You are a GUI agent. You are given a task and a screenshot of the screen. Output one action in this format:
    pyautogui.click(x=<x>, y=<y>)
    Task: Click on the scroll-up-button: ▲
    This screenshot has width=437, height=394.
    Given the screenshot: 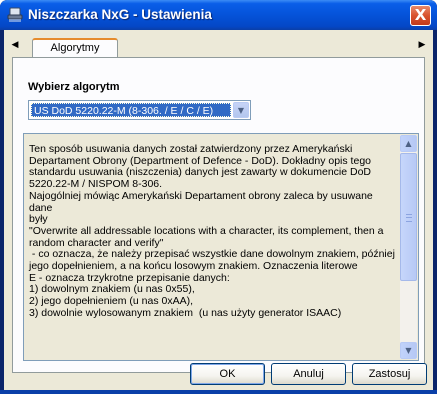 What is the action you would take?
    pyautogui.click(x=408, y=143)
    